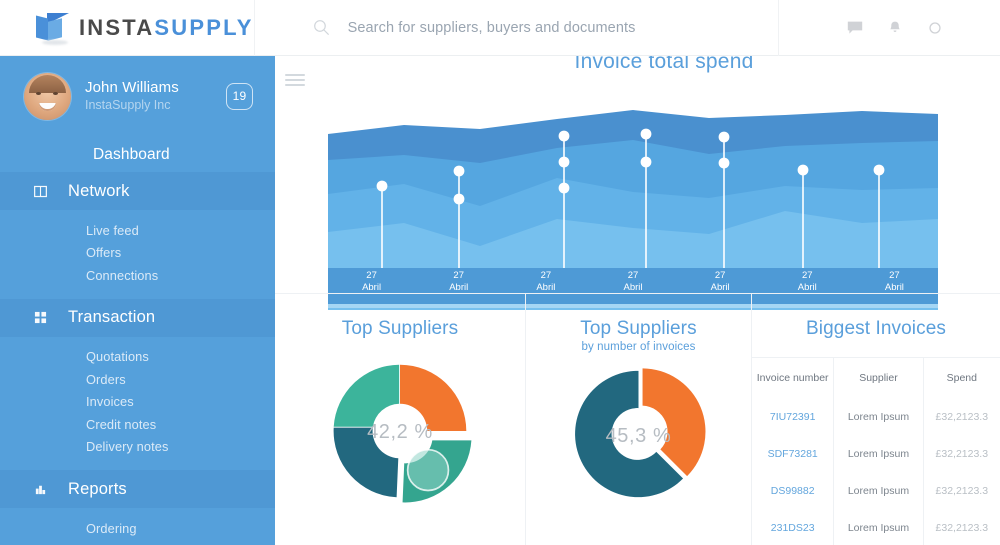 The height and width of the screenshot is (545, 1000). What do you see at coordinates (117, 357) in the screenshot?
I see `sidebar-subitem-label: Quotations` at bounding box center [117, 357].